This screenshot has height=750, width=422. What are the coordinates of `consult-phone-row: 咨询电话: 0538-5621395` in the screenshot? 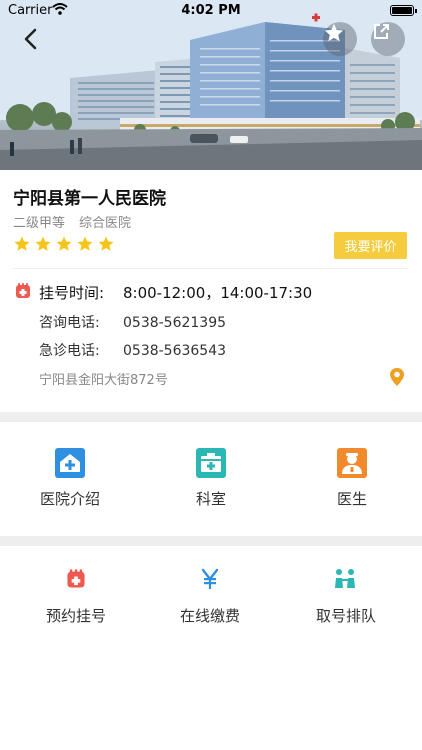 It's located at (132, 322).